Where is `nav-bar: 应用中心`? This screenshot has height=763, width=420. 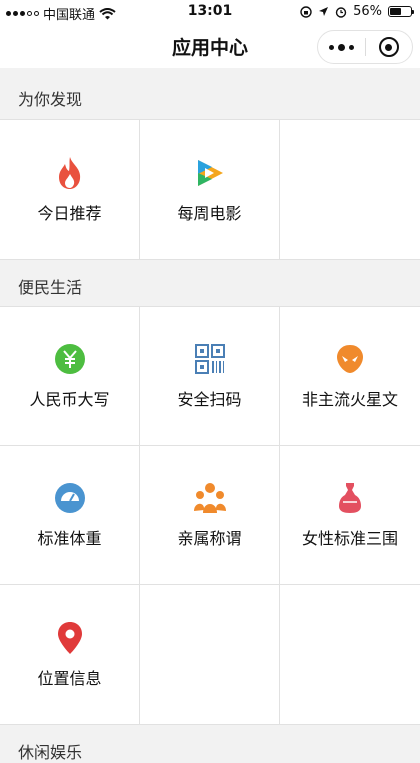 nav-bar: 应用中心 is located at coordinates (210, 46).